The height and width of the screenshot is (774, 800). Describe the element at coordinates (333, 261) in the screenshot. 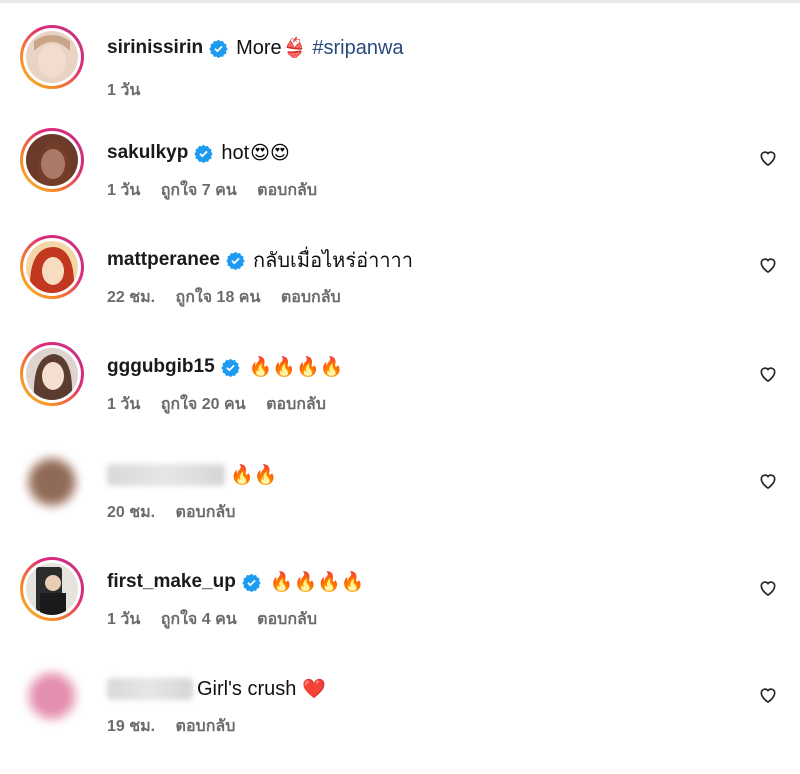

I see `comment-text: กลับเมื่อไหร่อ่าาาา` at that location.